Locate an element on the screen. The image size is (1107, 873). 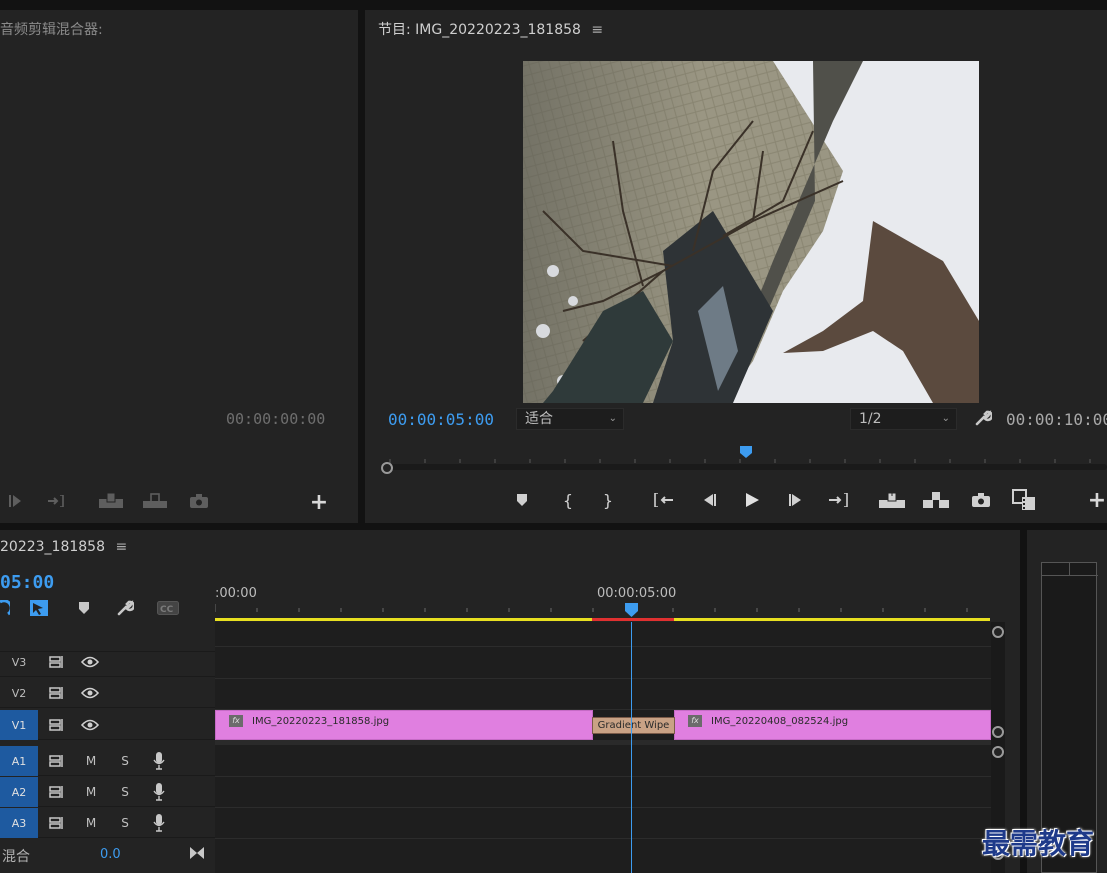
timeline-title: 20223_181858 ≡ is located at coordinates (63, 547).